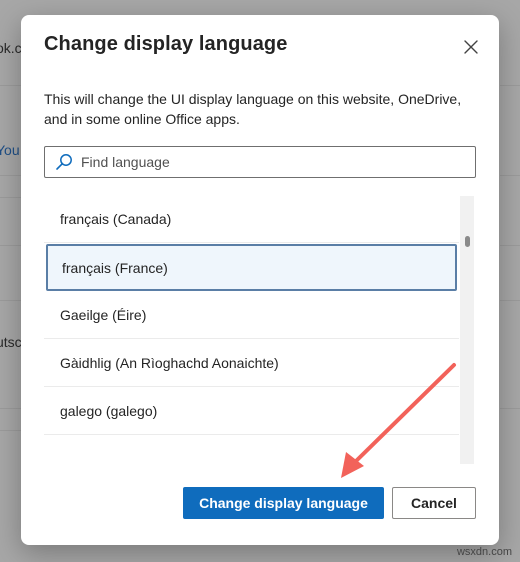 This screenshot has width=520, height=562. What do you see at coordinates (251, 267) in the screenshot?
I see `list-item-selected: français (France)` at bounding box center [251, 267].